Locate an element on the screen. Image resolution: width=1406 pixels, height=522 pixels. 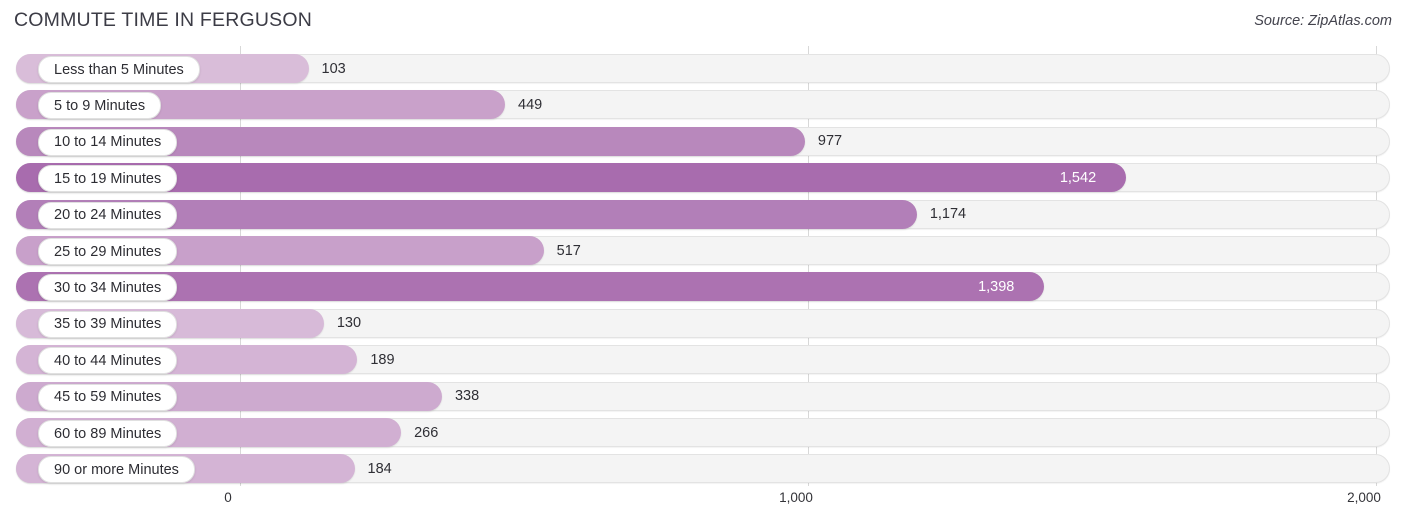
bar-category-label: 45 to 59 Minutes is located at coordinates (108, 397).